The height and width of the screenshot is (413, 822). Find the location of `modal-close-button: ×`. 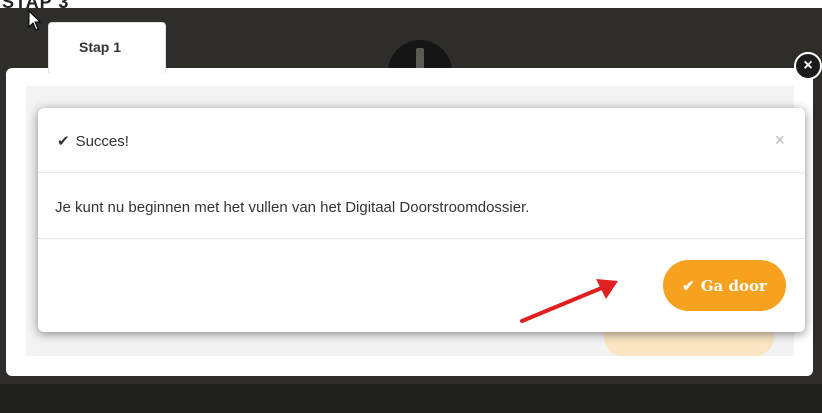

modal-close-button: × is located at coordinates (779, 140).